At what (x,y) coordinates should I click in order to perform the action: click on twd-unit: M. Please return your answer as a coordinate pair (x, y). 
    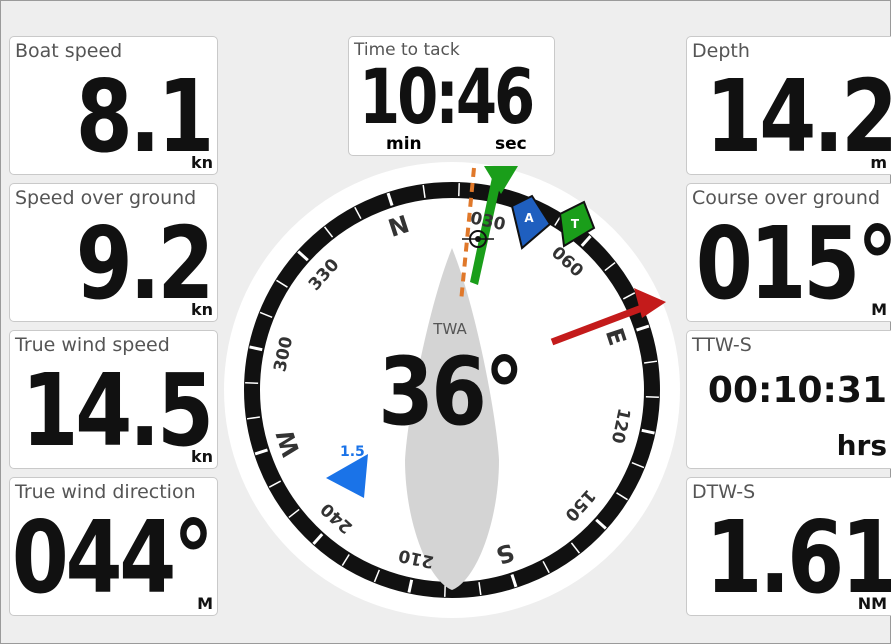
    Looking at the image, I should click on (205, 603).